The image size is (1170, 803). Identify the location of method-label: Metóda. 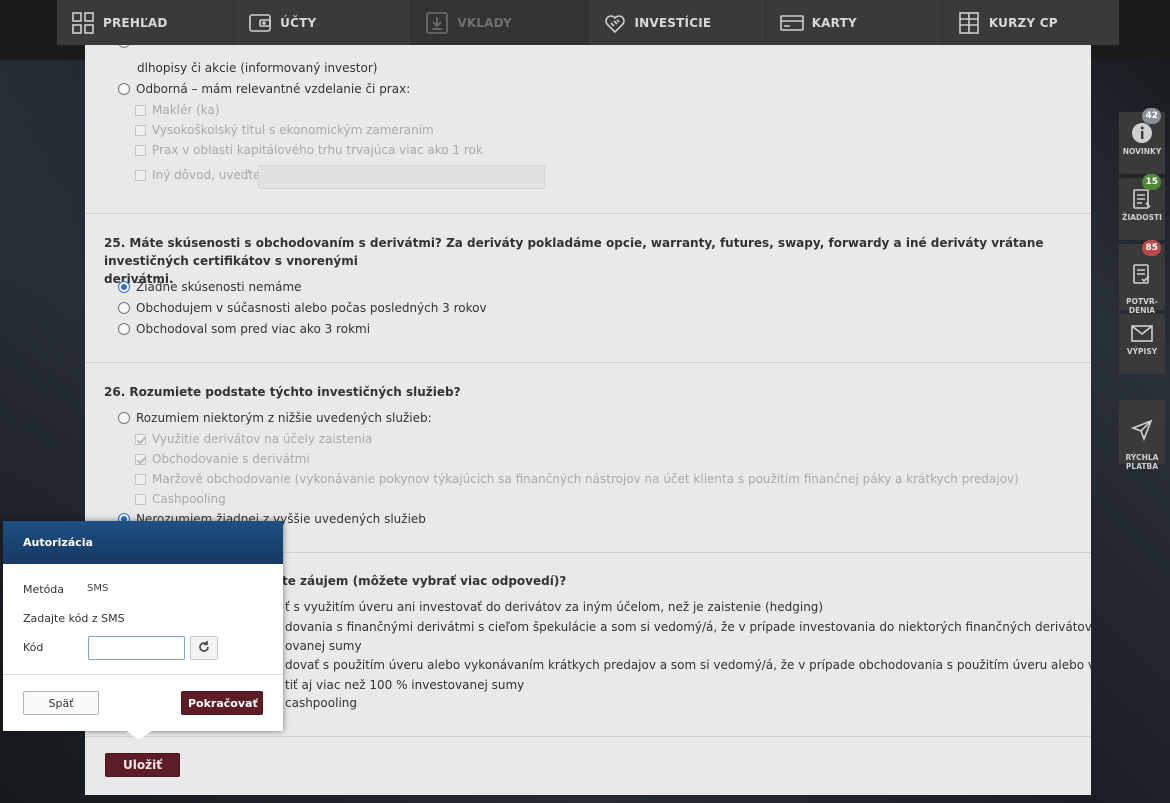
(44, 589).